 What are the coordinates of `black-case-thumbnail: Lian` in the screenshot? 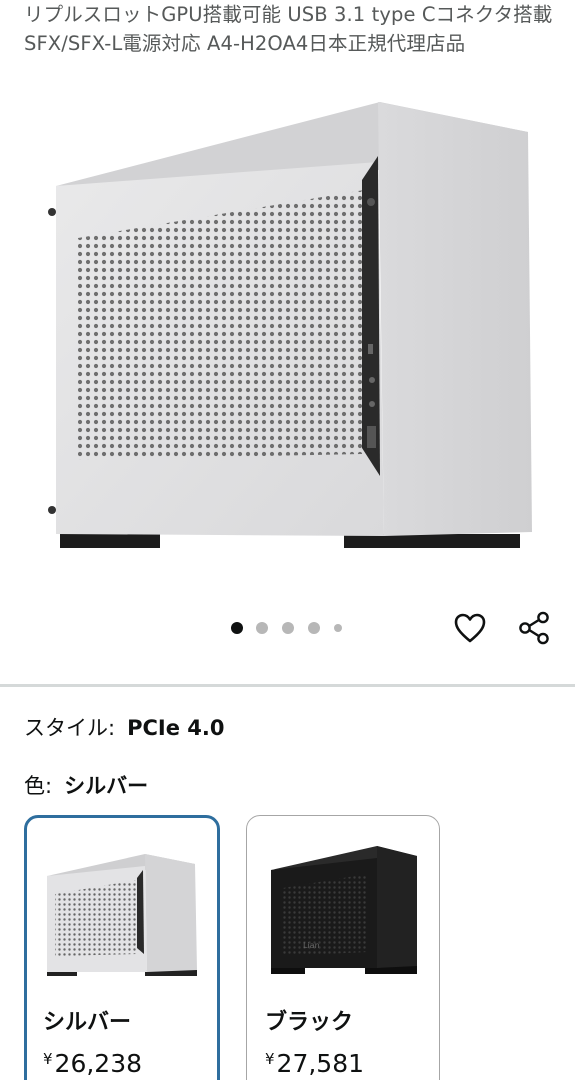 It's located at (344, 910).